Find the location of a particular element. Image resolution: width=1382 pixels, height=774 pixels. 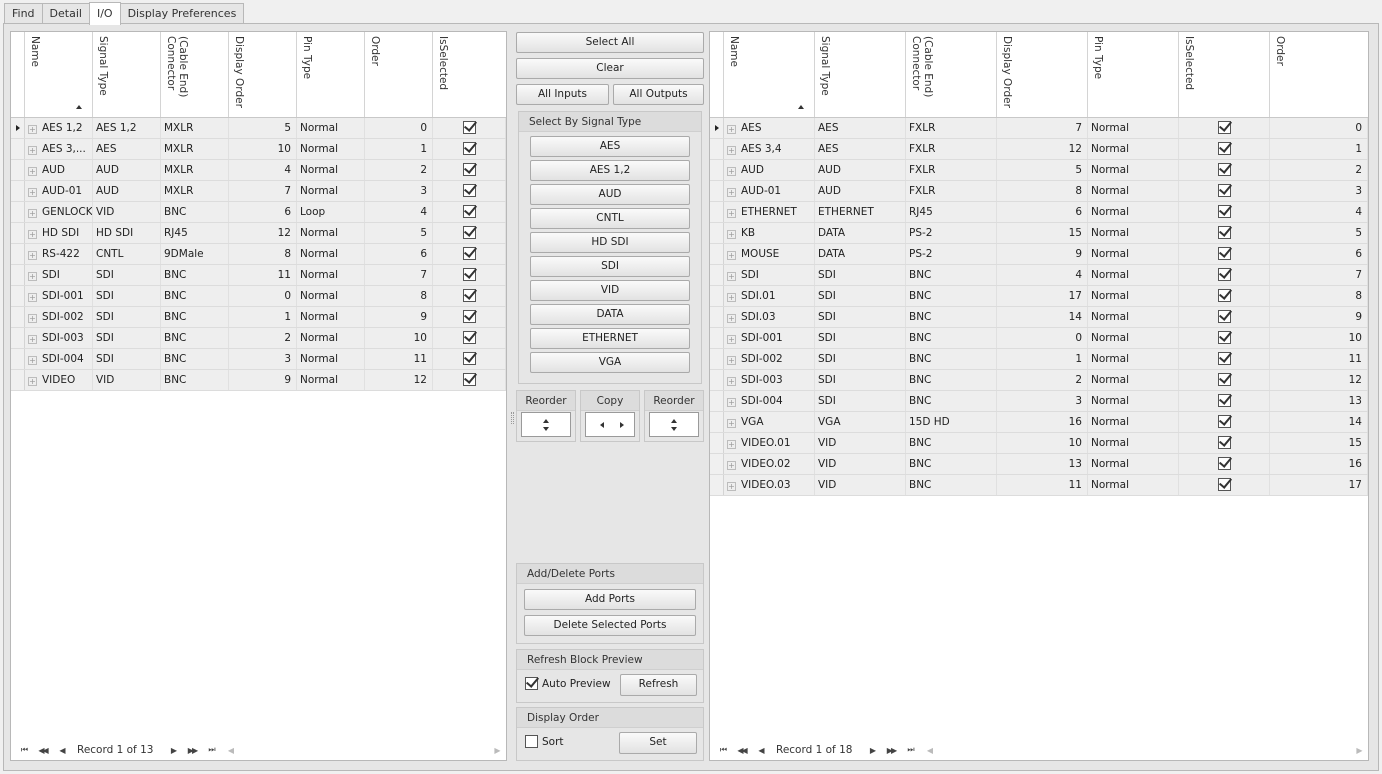

table-cell: 11 is located at coordinates (1319, 359).